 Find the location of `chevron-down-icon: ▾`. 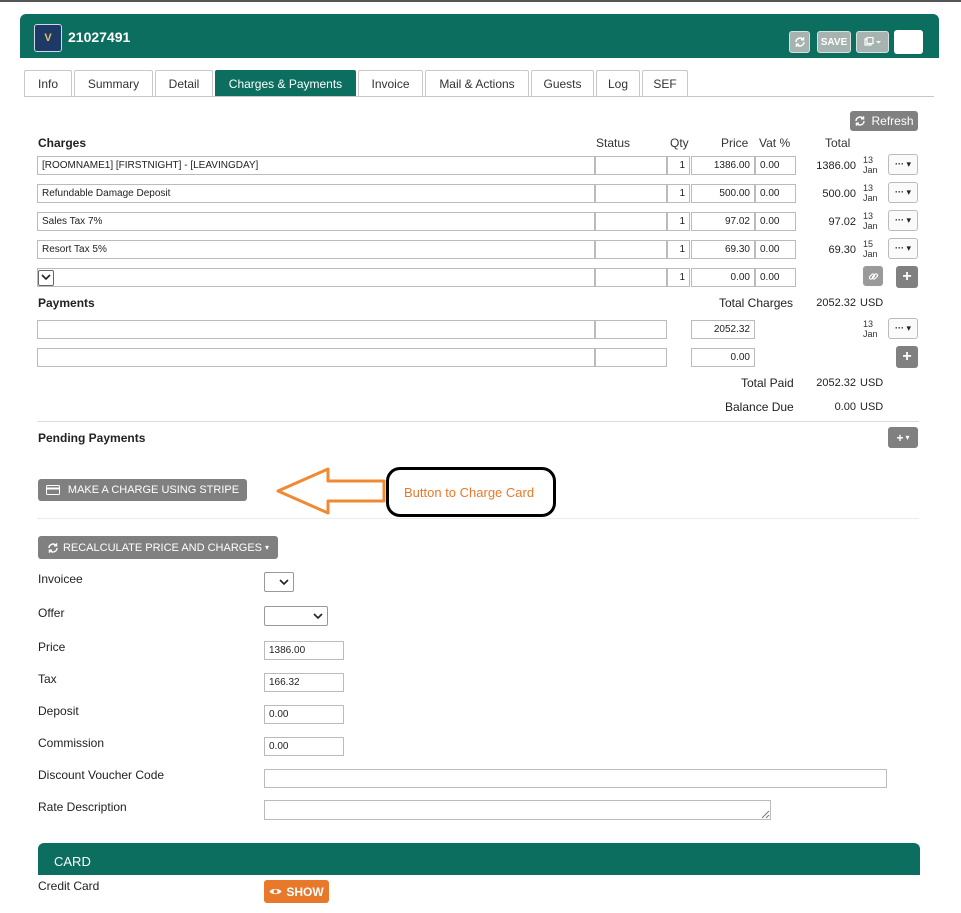

chevron-down-icon: ▾ is located at coordinates (267, 547).